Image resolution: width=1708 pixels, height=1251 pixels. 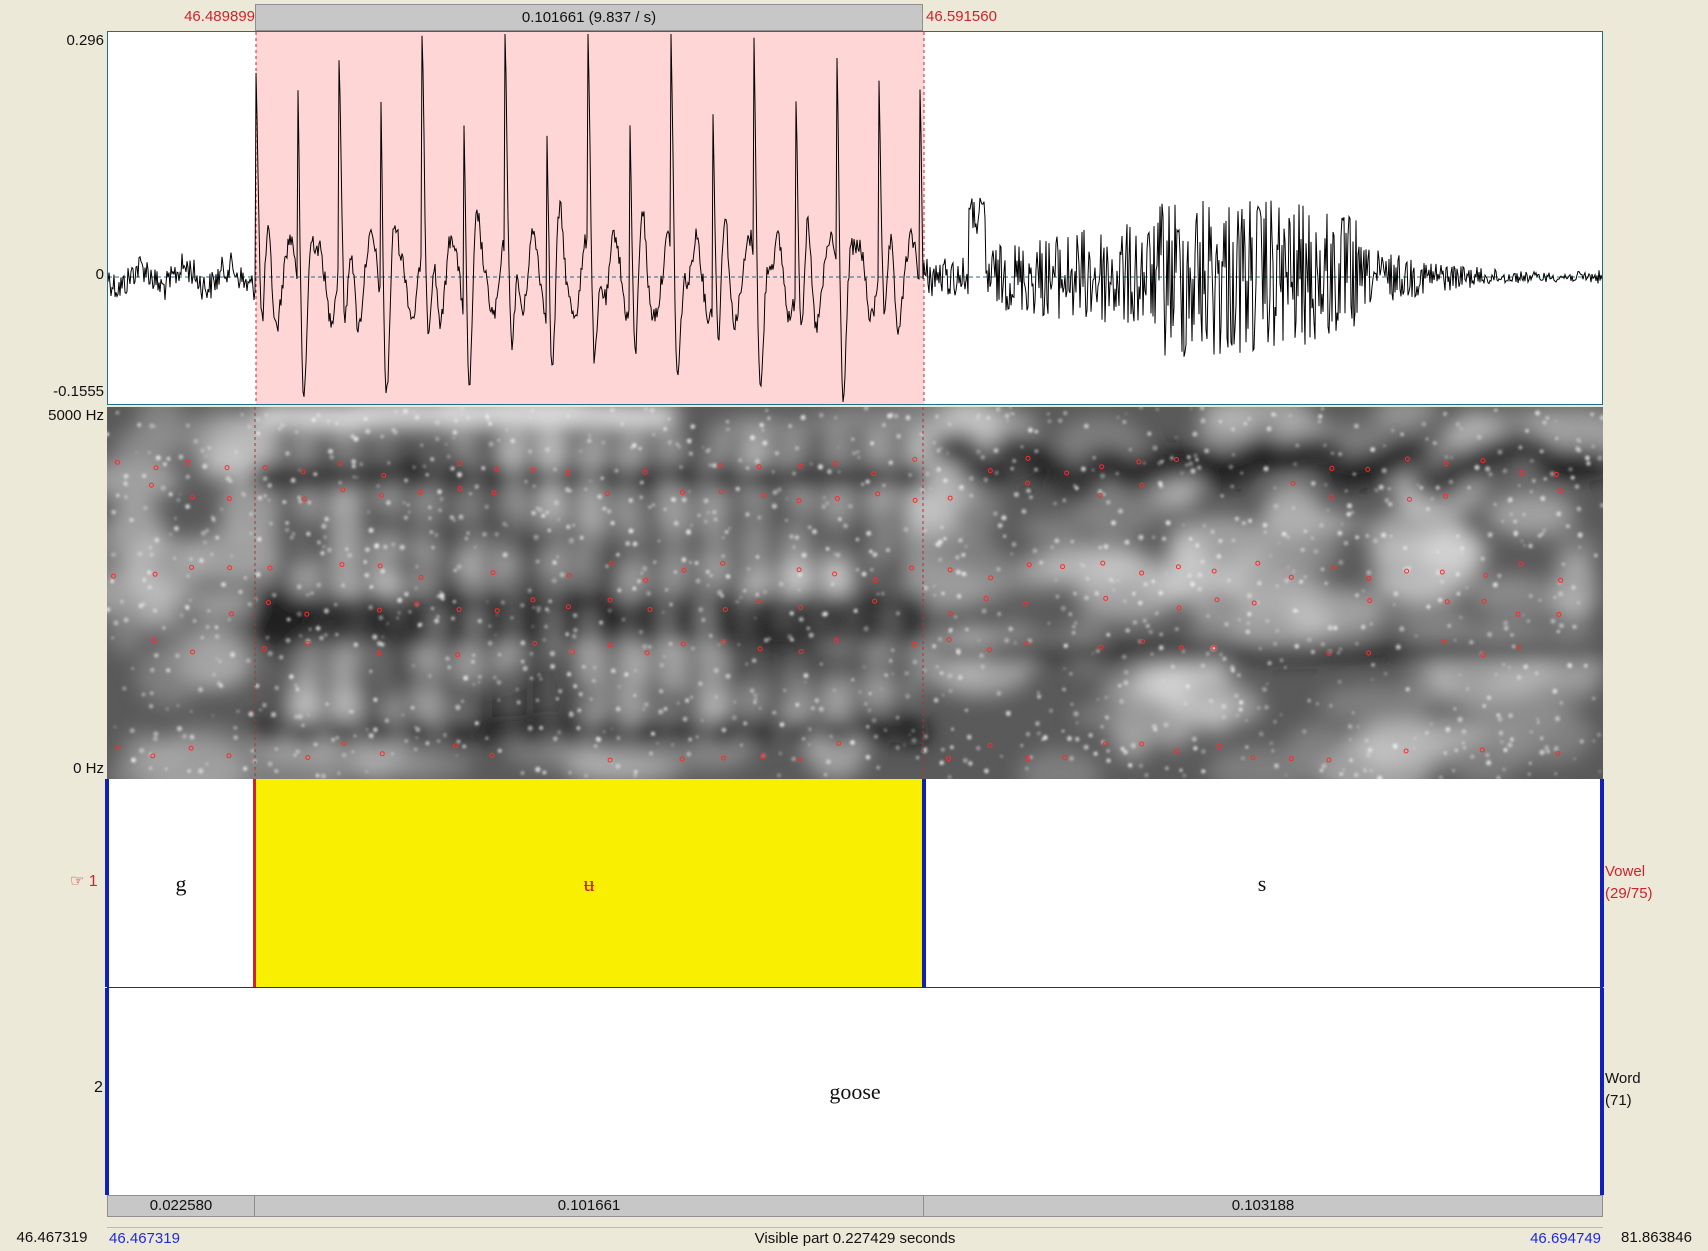 I want to click on selection-duration-bar: 0.101661 (9.837 / s), so click(x=589, y=17).